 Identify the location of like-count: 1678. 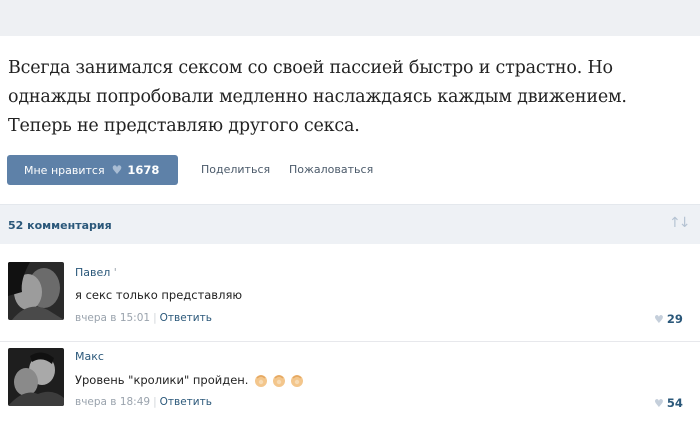
(143, 170).